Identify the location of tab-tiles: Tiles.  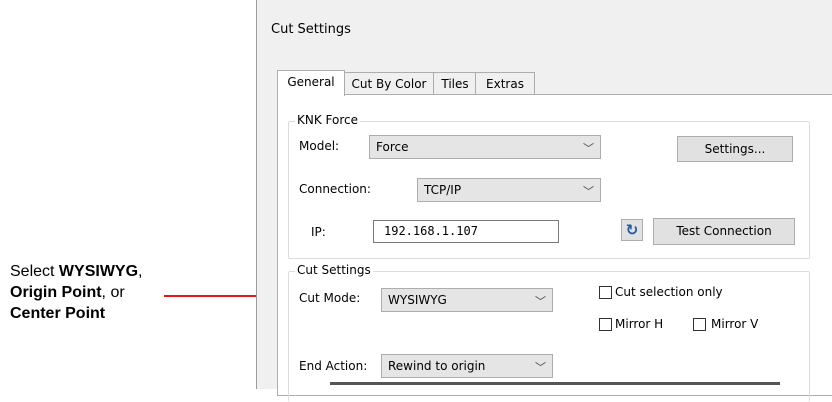
(455, 83).